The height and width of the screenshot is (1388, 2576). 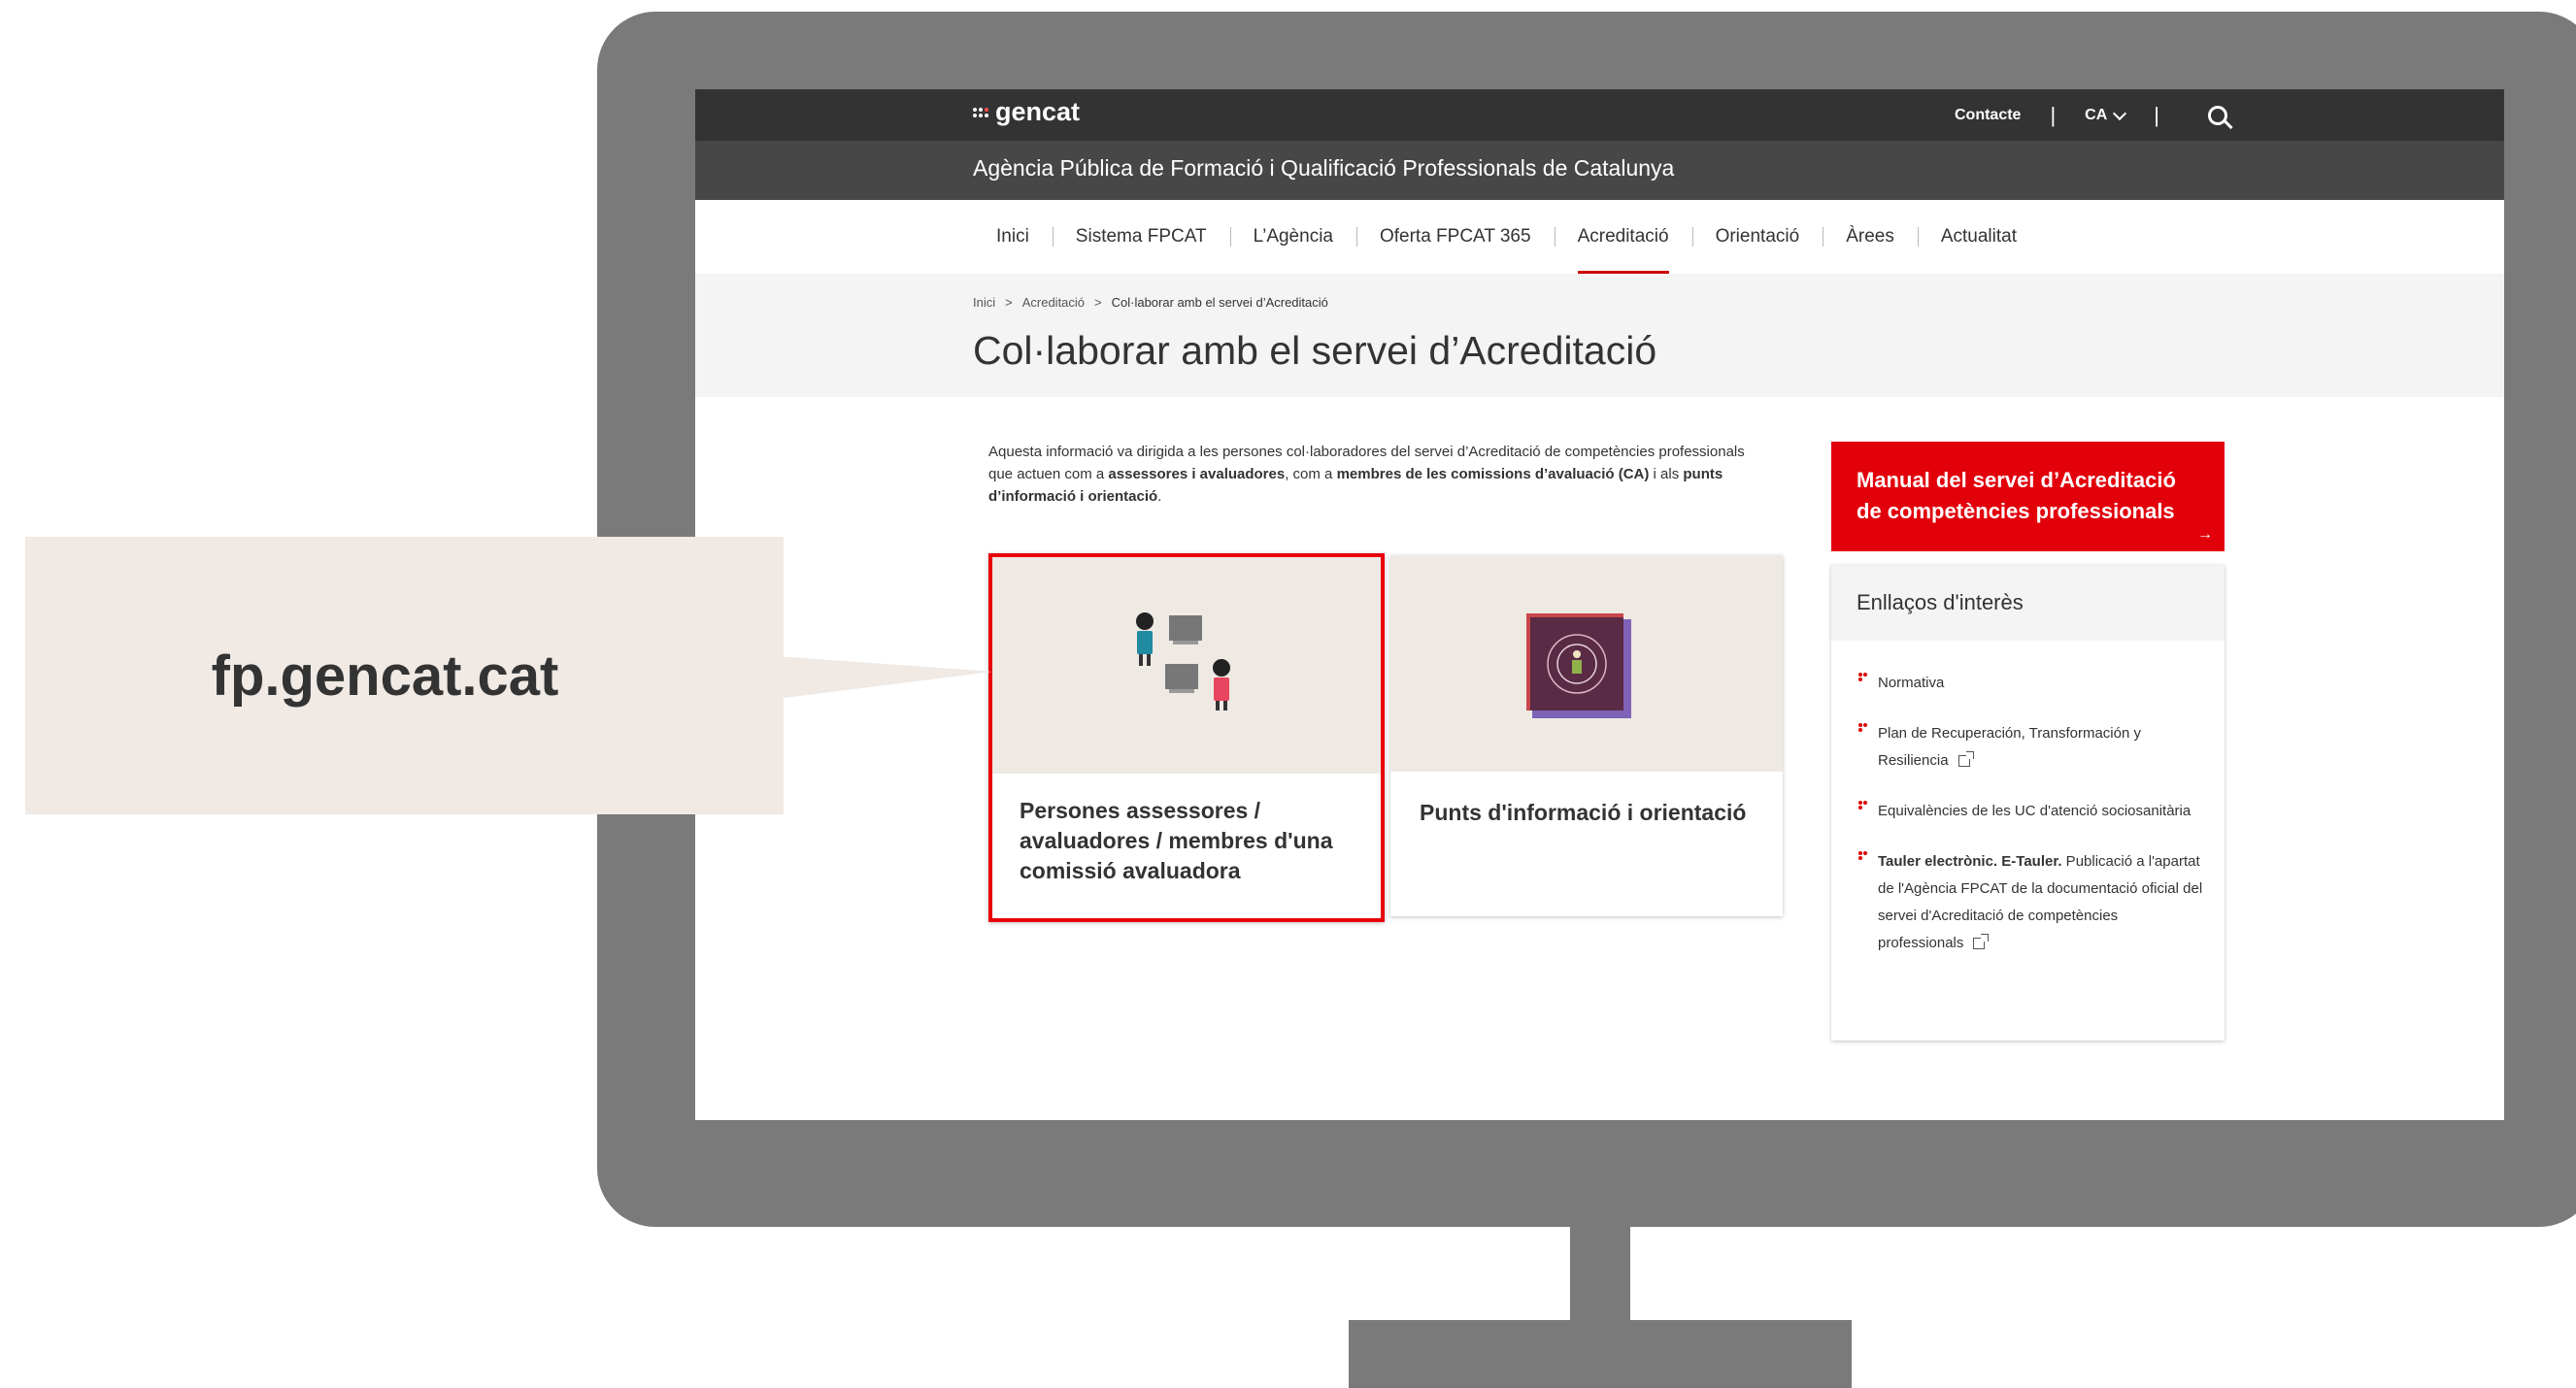 What do you see at coordinates (1038, 111) in the screenshot?
I see `logo-text: gencat` at bounding box center [1038, 111].